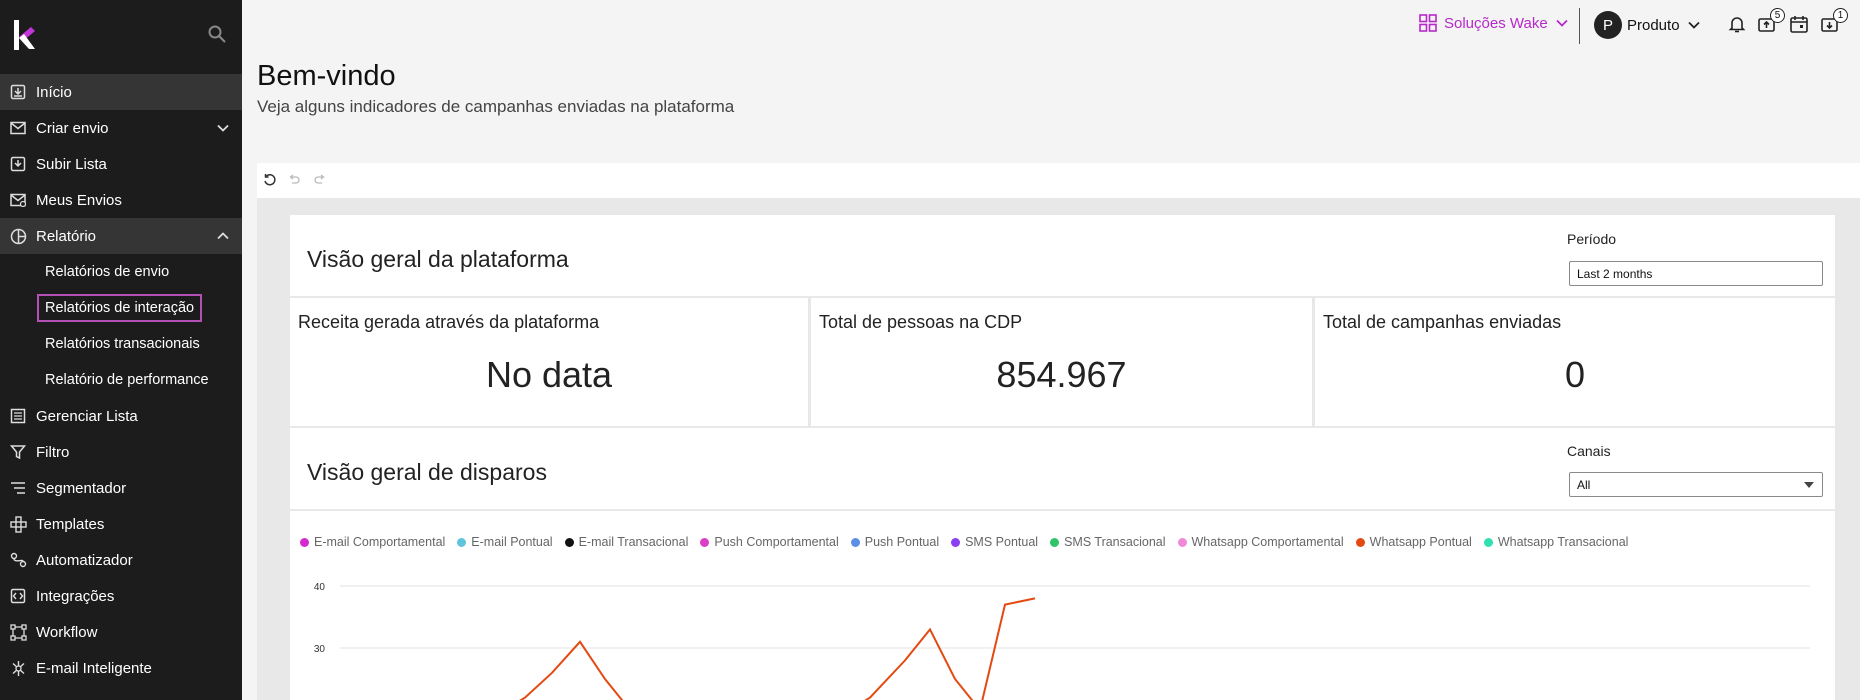 This screenshot has width=1860, height=700. Describe the element at coordinates (320, 587) in the screenshot. I see `y-tick-label: 40` at that location.